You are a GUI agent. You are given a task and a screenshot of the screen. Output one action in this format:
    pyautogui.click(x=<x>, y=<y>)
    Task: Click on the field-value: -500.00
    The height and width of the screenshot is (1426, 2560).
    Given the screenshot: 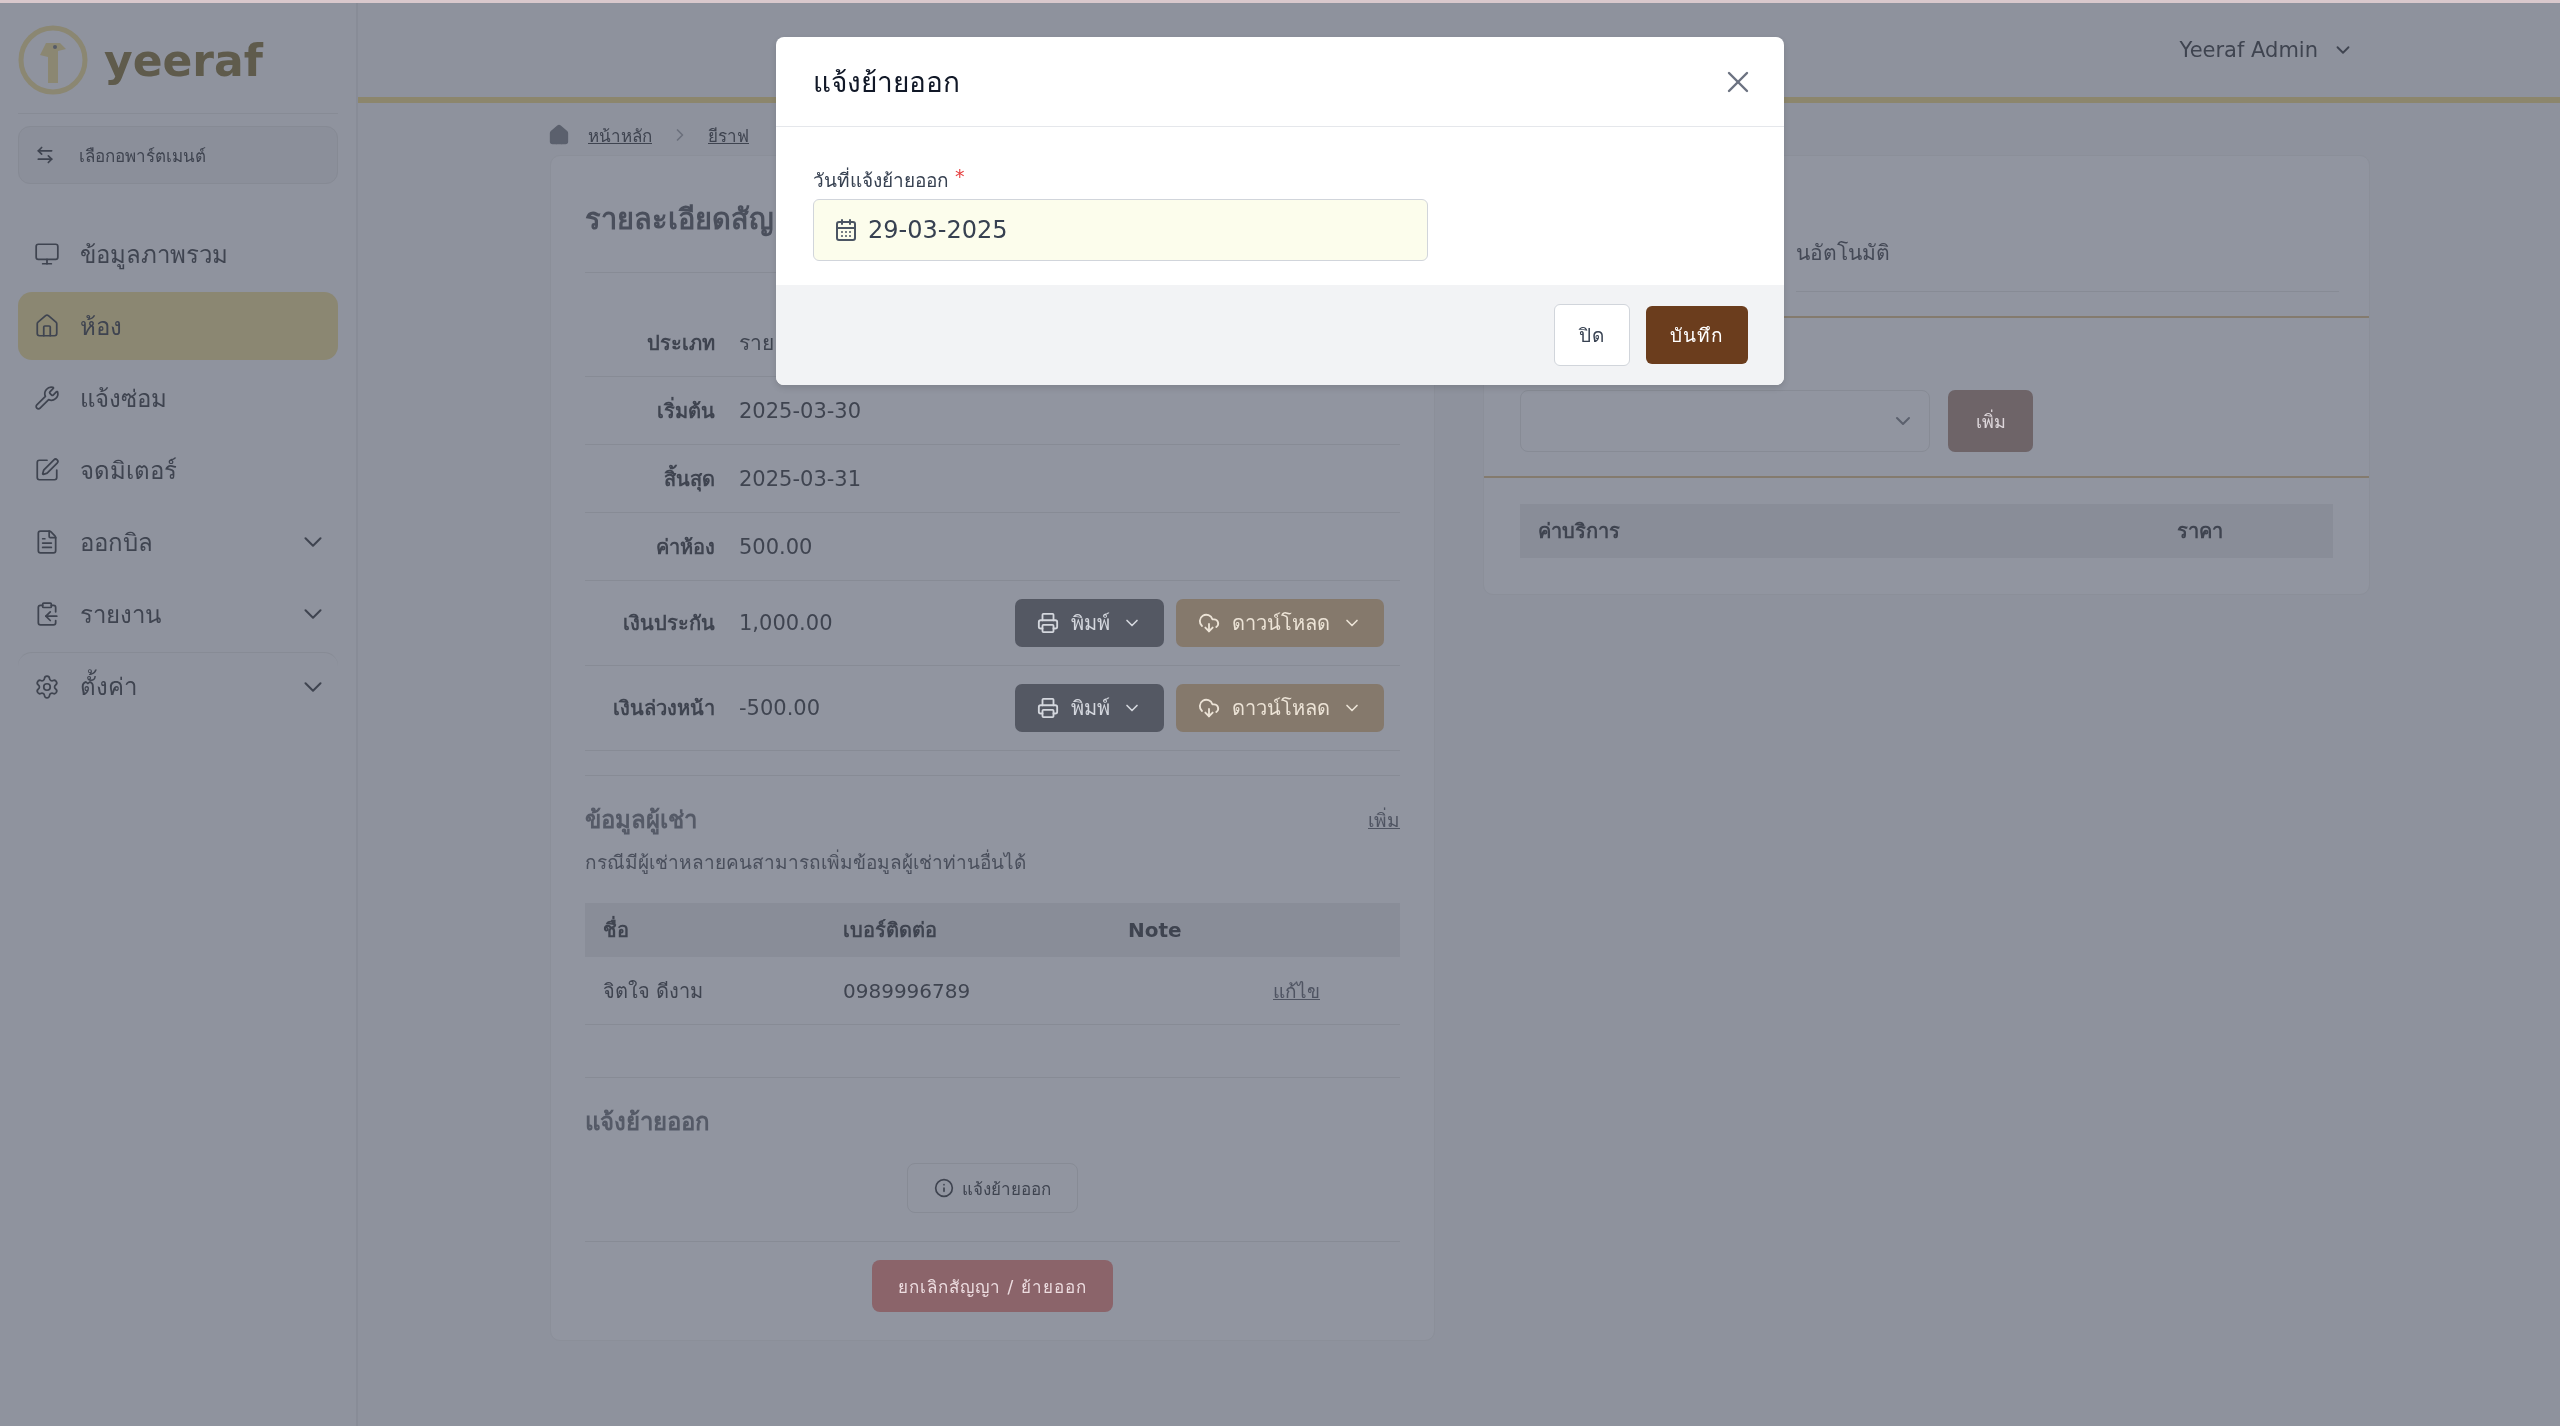 What is the action you would take?
    pyautogui.click(x=780, y=708)
    